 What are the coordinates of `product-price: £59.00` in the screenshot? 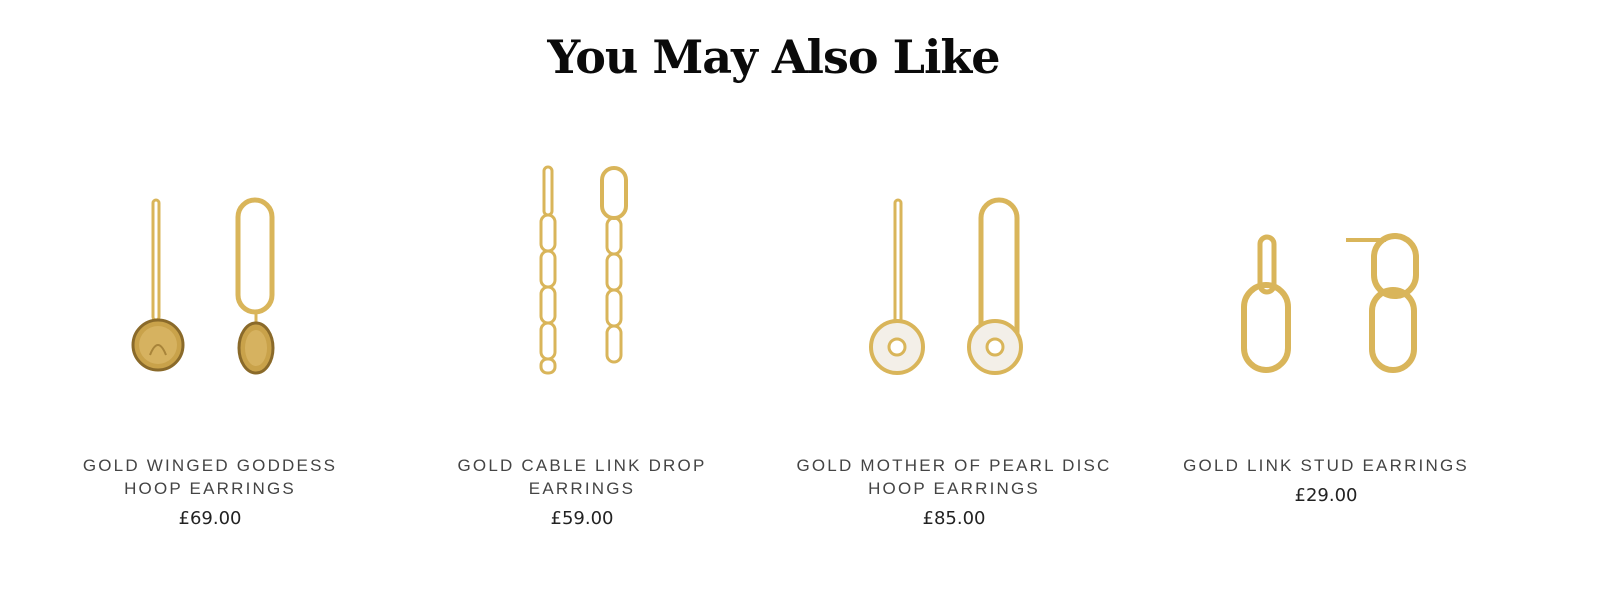 It's located at (582, 518).